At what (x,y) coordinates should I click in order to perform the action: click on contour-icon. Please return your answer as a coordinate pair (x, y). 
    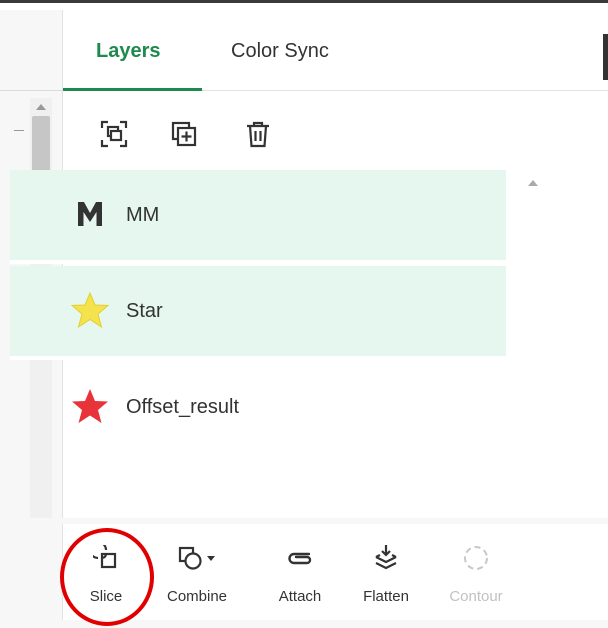
    Looking at the image, I should click on (476, 558).